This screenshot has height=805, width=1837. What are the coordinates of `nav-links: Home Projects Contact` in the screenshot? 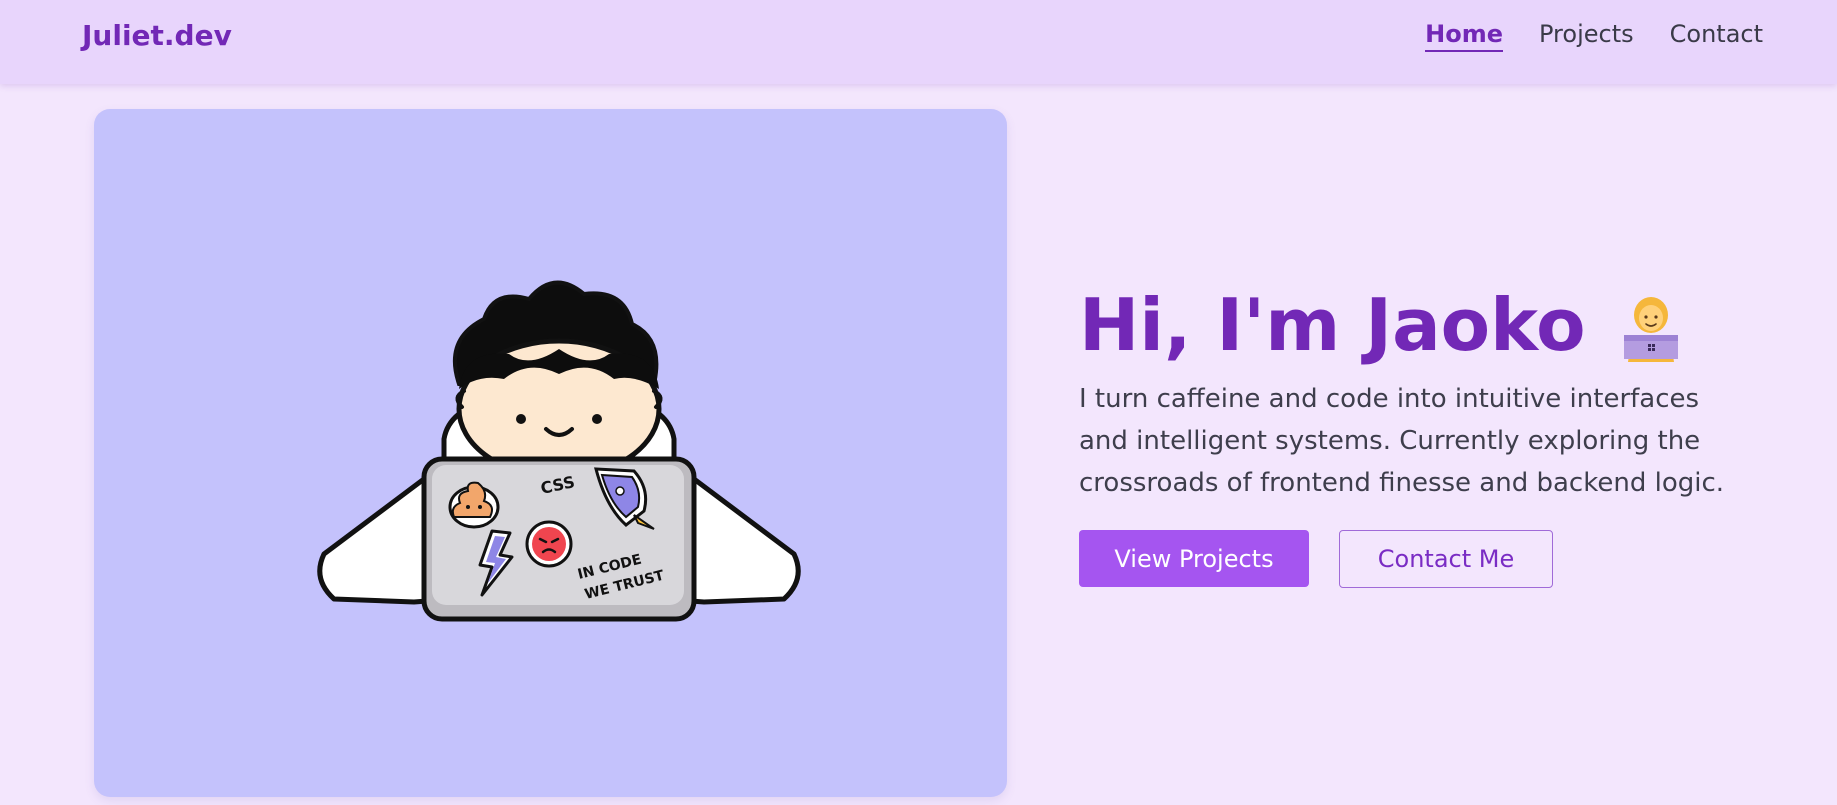 It's located at (1594, 36).